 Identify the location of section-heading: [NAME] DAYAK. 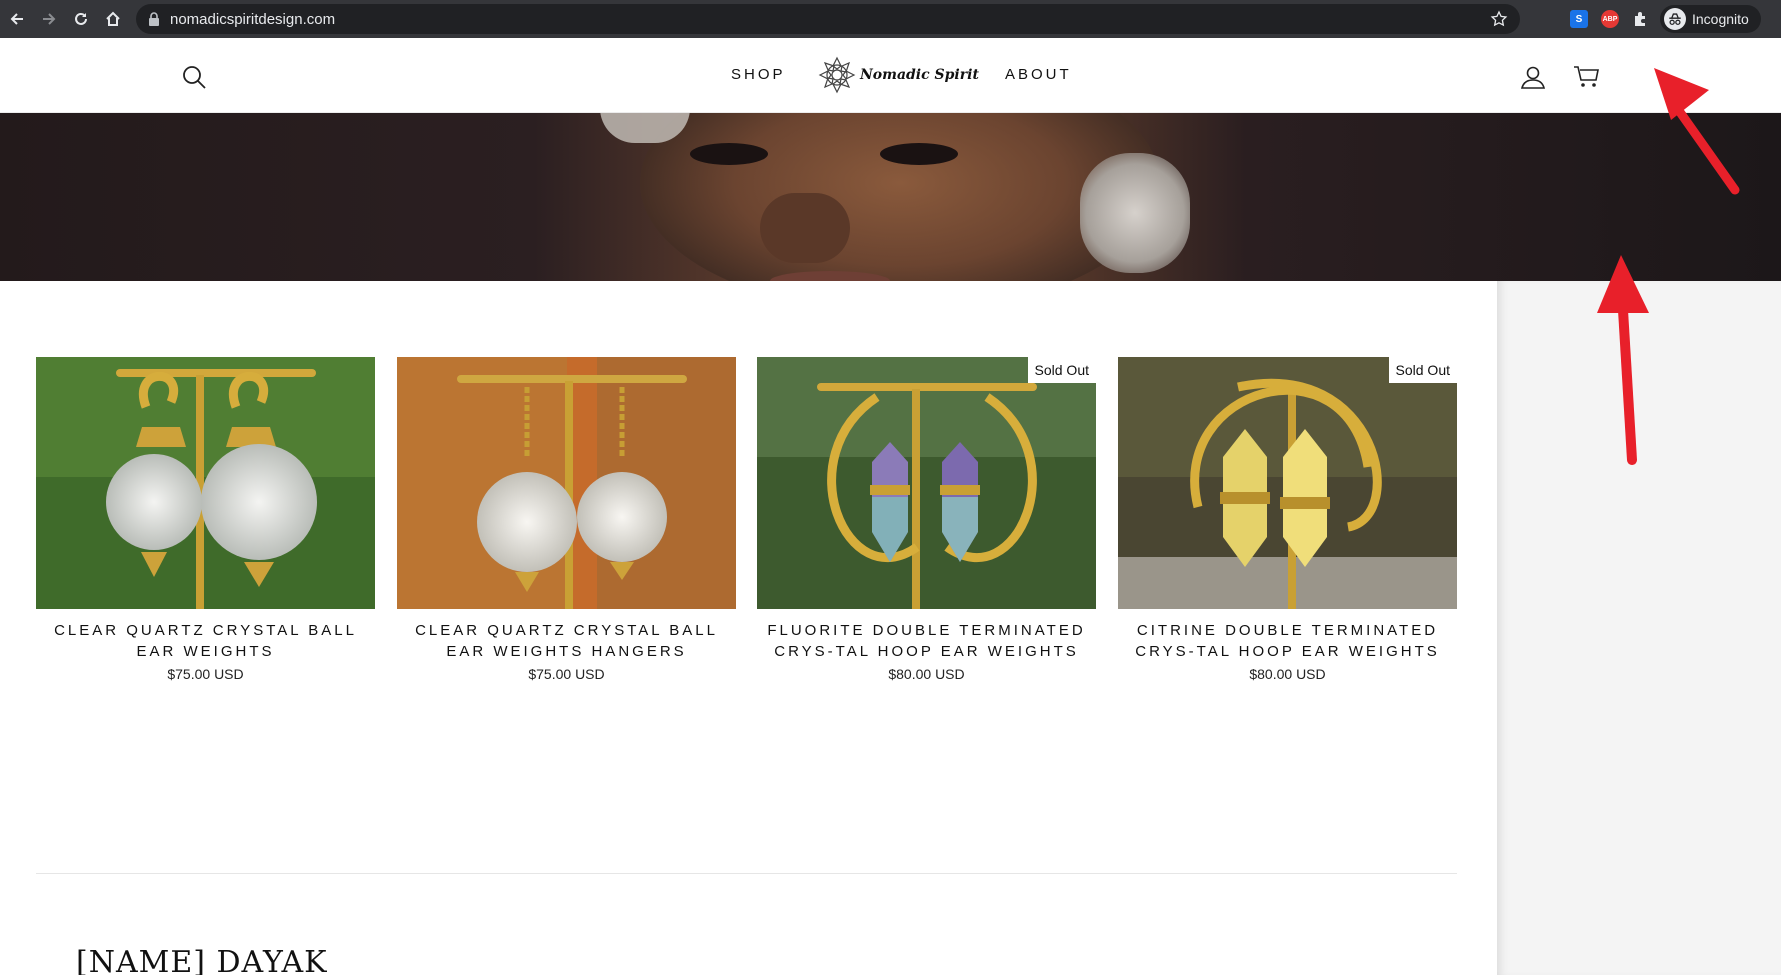
(202, 960).